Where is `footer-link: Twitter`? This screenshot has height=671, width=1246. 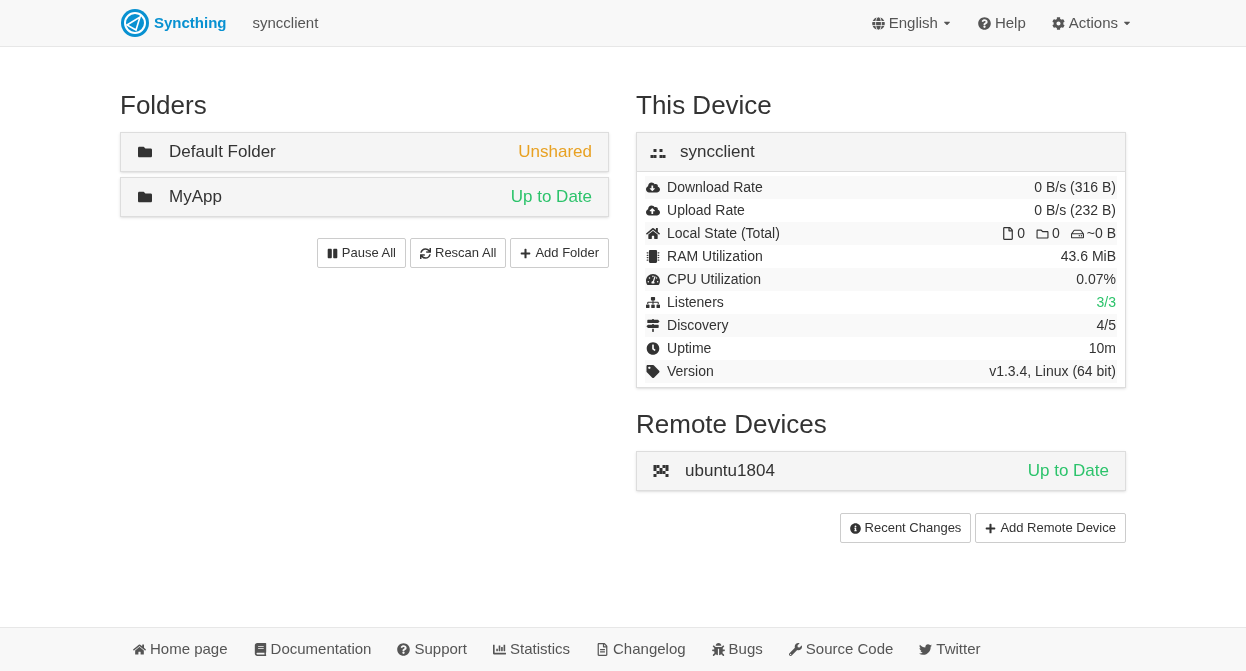 footer-link: Twitter is located at coordinates (950, 649).